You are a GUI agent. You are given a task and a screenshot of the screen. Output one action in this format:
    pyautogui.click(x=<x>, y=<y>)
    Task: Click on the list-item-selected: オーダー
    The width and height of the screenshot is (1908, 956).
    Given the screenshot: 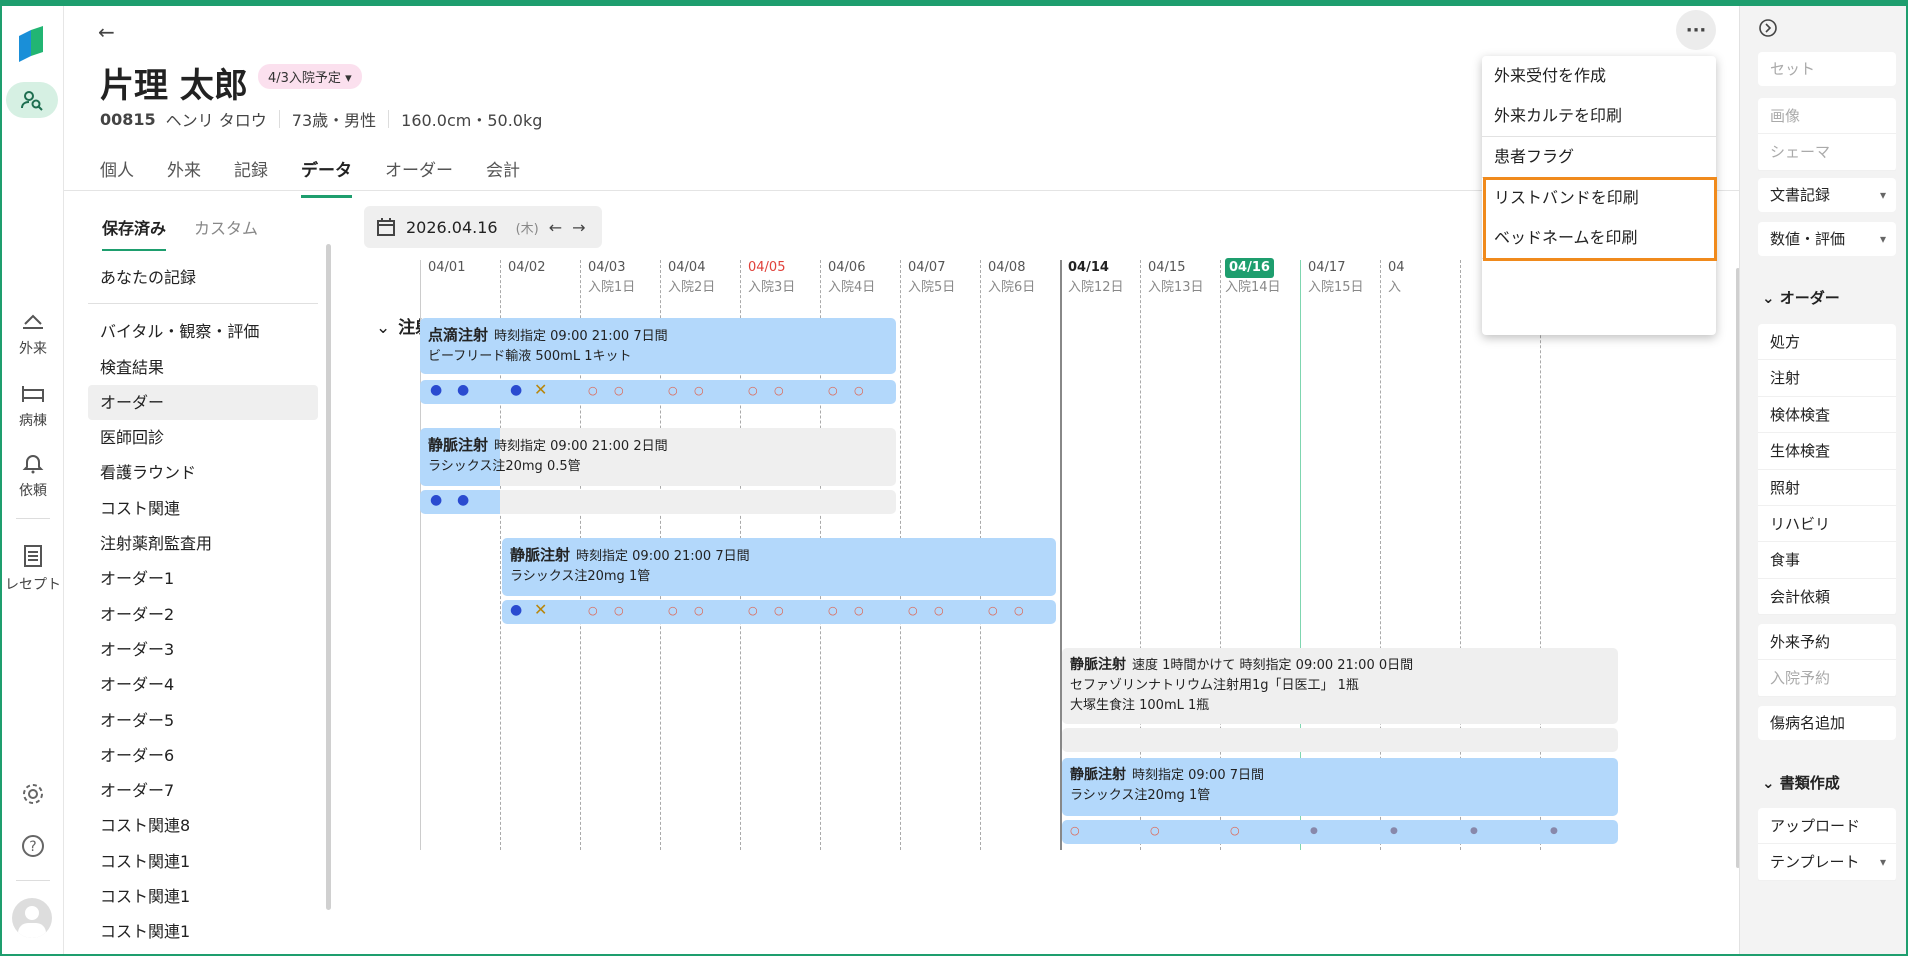 What is the action you would take?
    pyautogui.click(x=203, y=402)
    